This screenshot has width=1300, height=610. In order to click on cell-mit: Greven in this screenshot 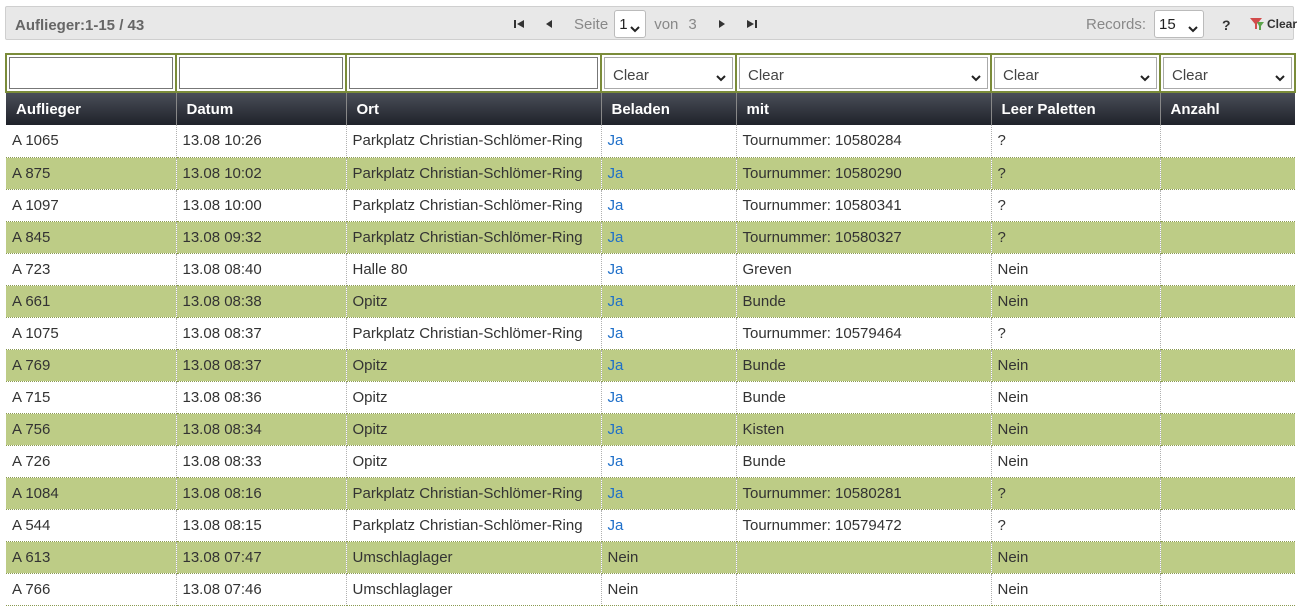, I will do `click(864, 269)`.